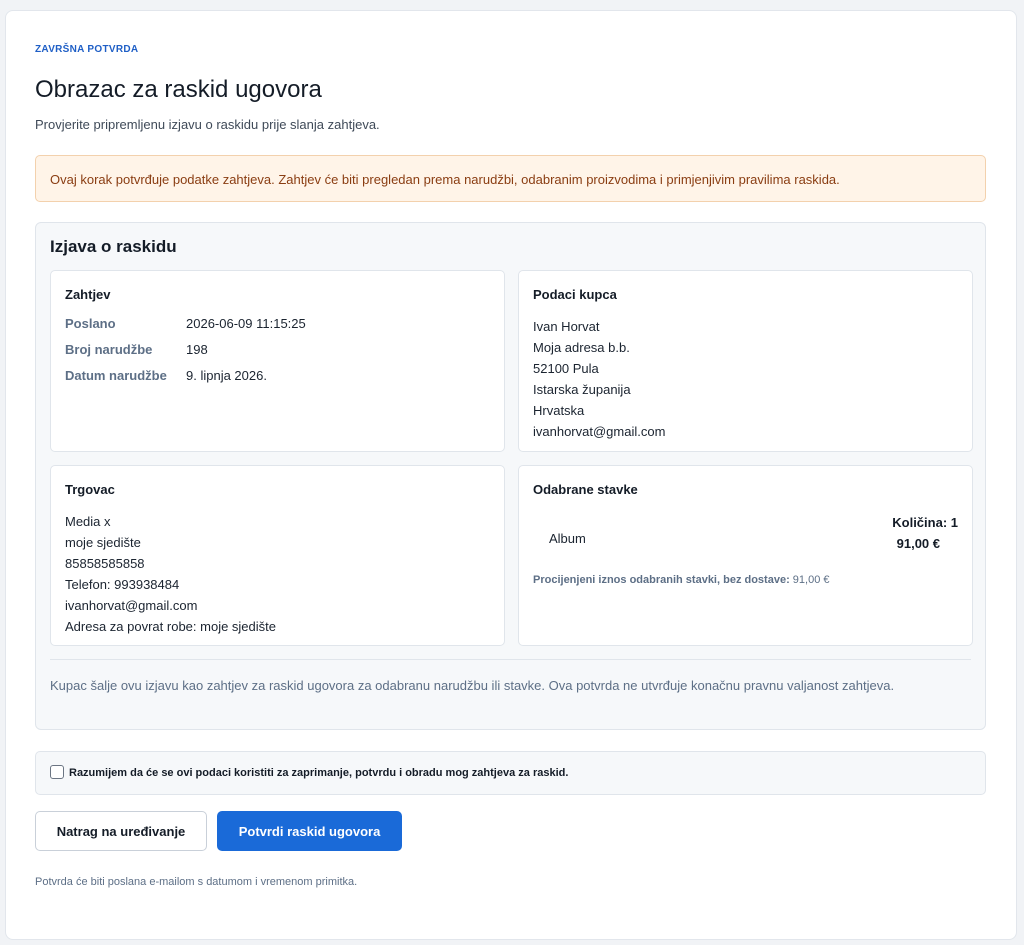  I want to click on request-label: Broj narudžbe, so click(109, 349).